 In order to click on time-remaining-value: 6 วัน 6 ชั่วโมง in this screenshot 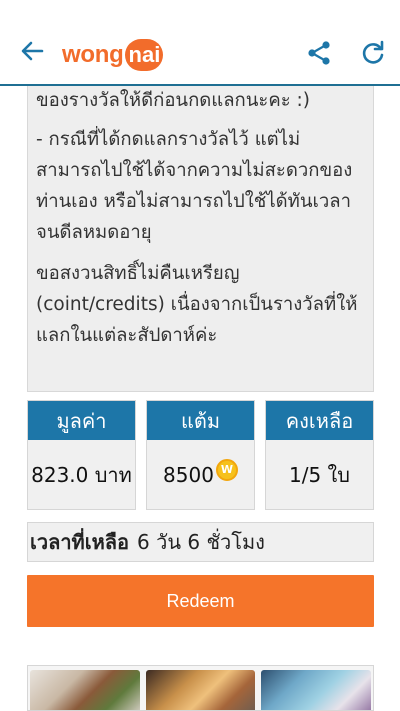, I will do `click(201, 542)`.